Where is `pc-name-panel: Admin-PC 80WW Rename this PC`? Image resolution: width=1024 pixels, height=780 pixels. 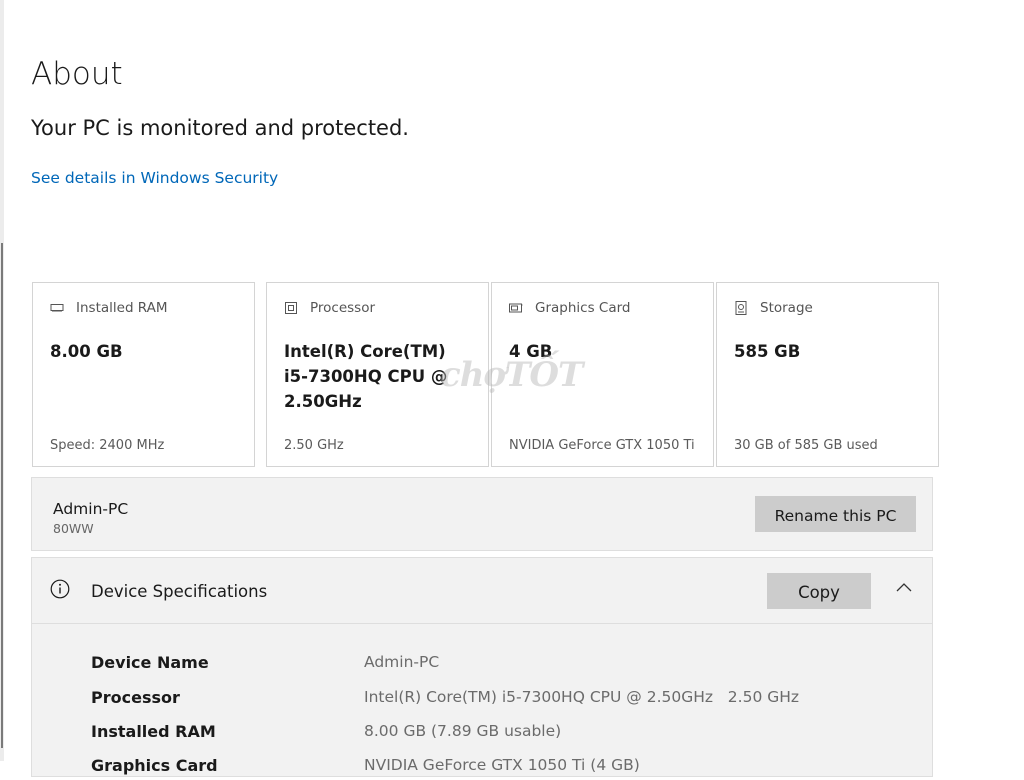 pc-name-panel: Admin-PC 80WW Rename this PC is located at coordinates (482, 514).